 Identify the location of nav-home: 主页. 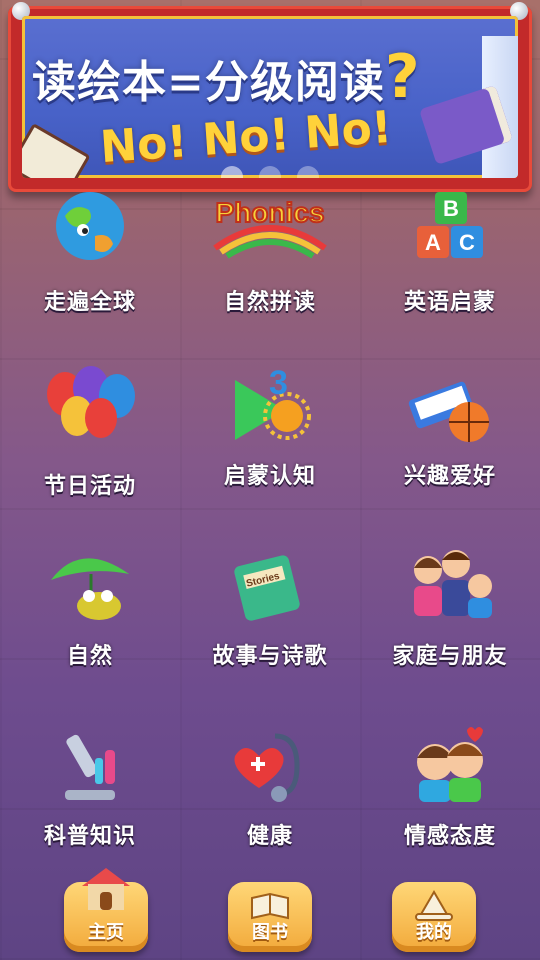
(106, 910).